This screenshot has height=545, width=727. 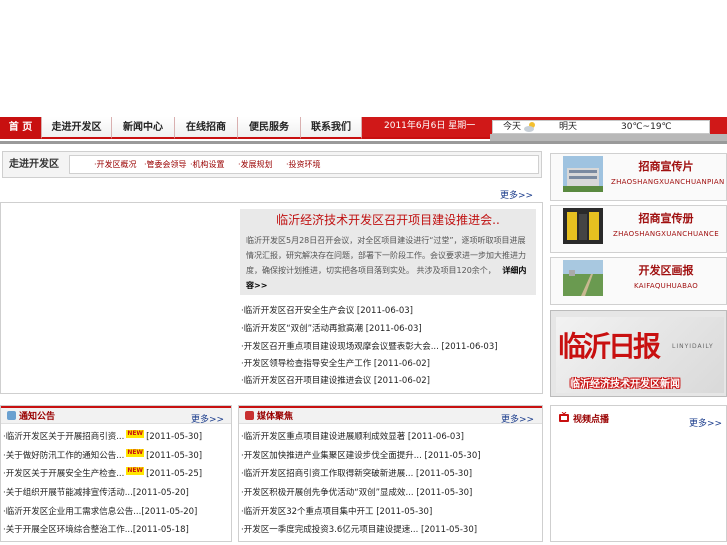 What do you see at coordinates (207, 165) in the screenshot?
I see `sublink-structure: ·机构设置` at bounding box center [207, 165].